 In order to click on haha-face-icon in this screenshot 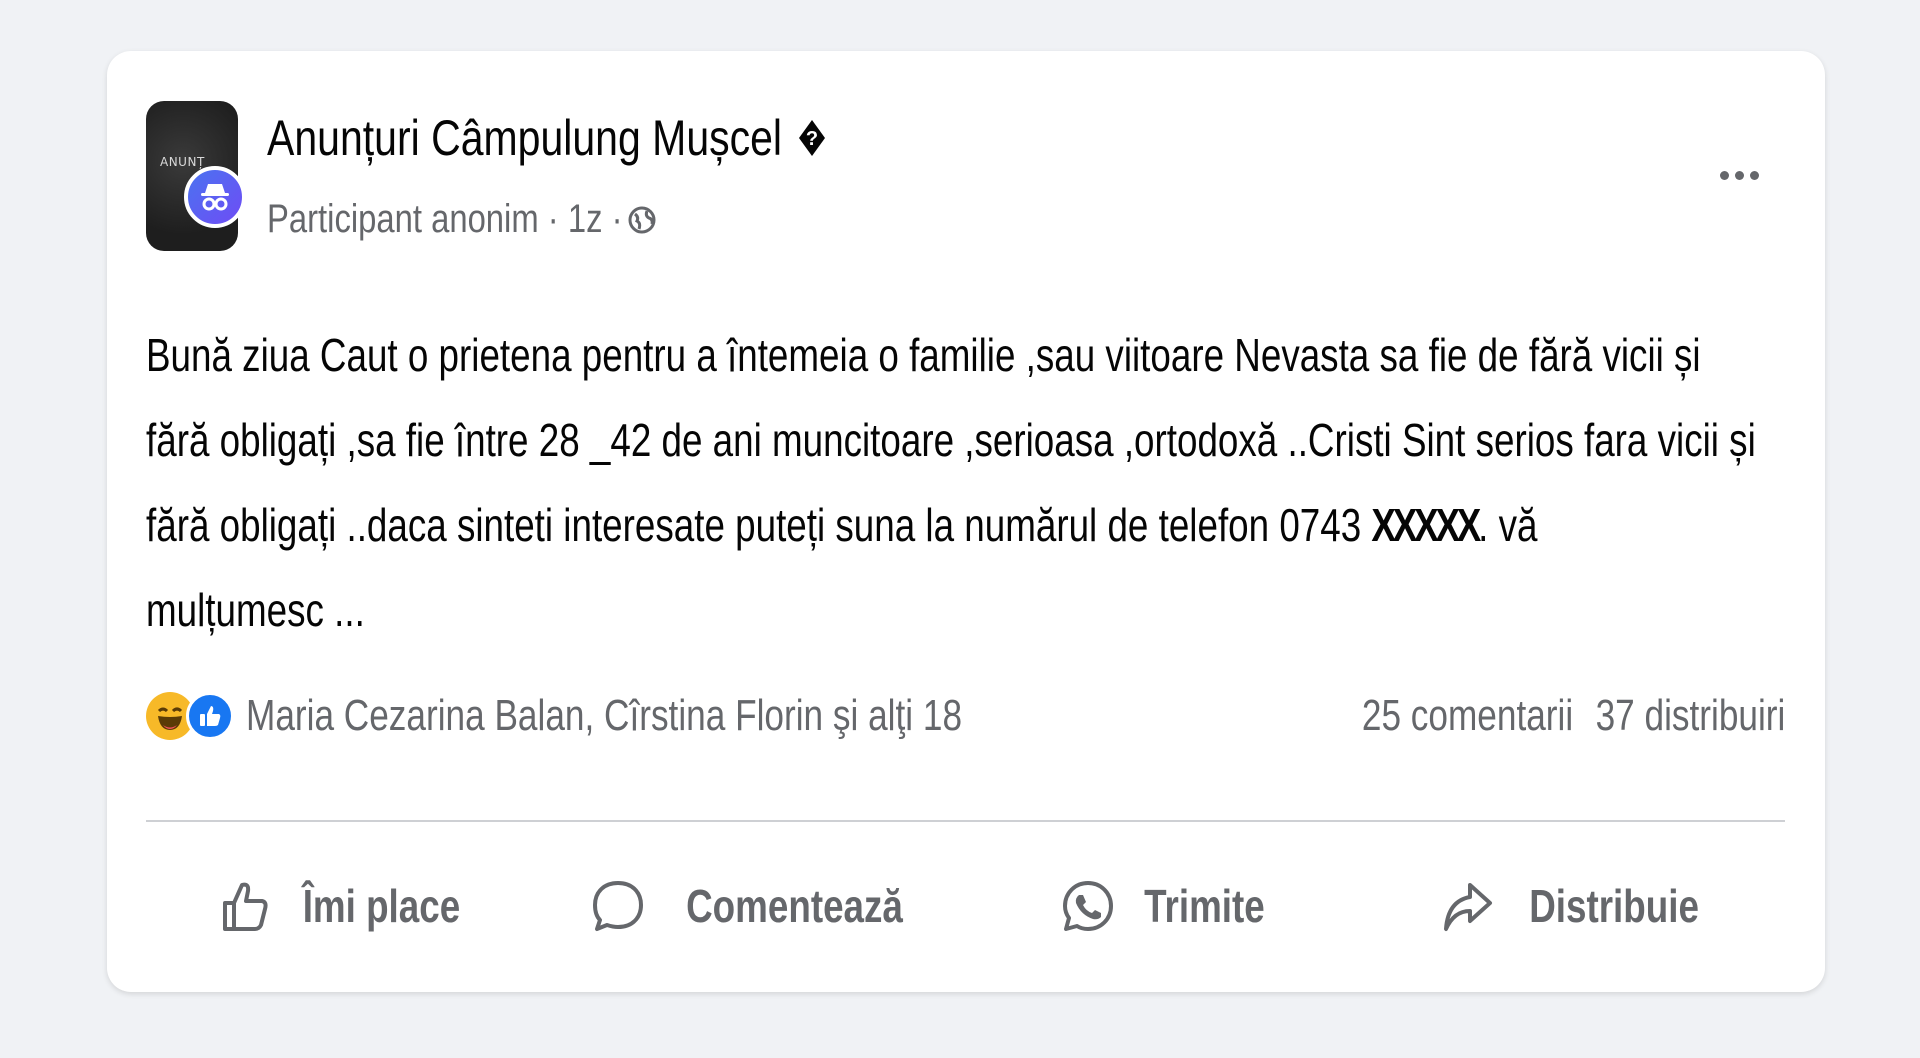, I will do `click(170, 718)`.